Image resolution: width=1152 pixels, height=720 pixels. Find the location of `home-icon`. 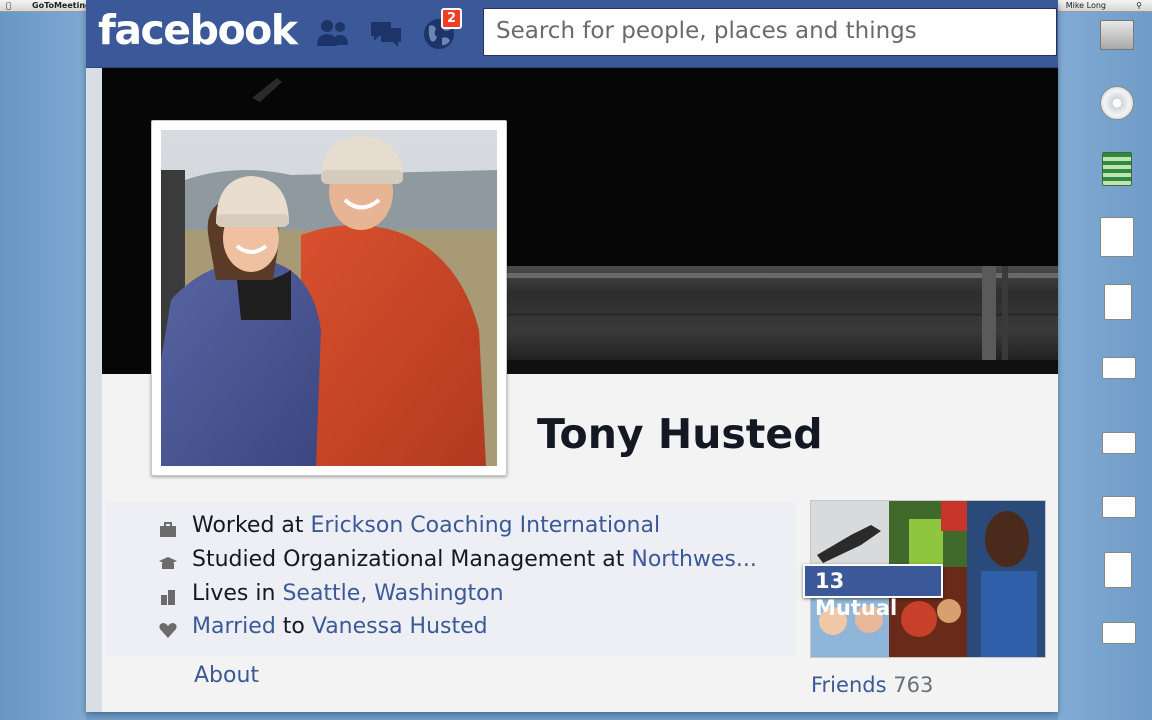

home-icon is located at coordinates (168, 597).